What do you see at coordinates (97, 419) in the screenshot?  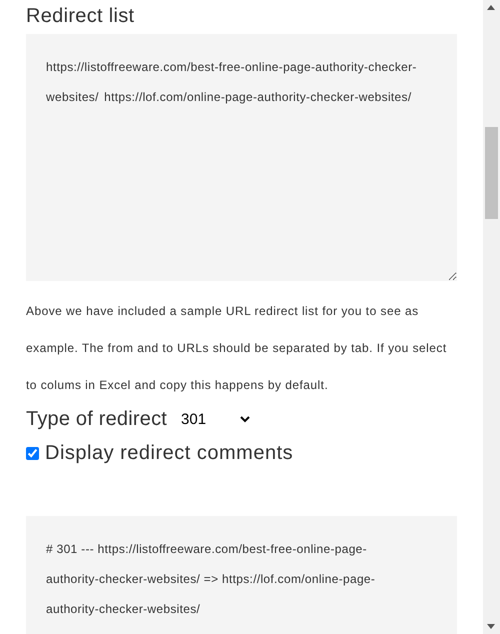 I see `redirect-type-label: Type of redirect` at bounding box center [97, 419].